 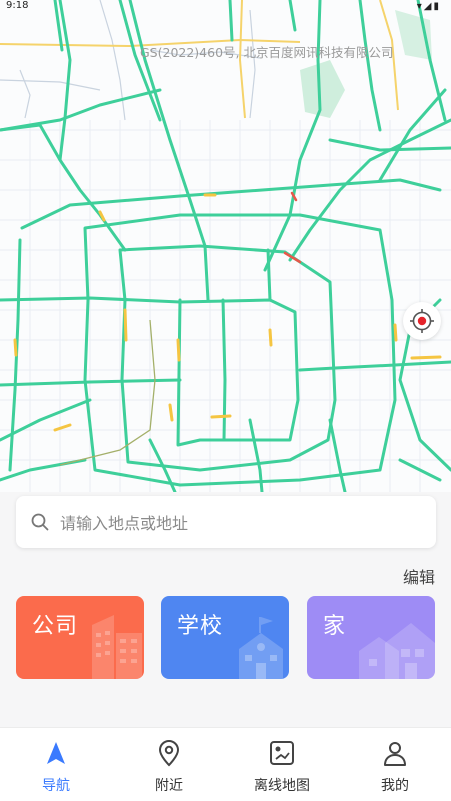 I want to click on my-location-button, so click(x=422, y=321).